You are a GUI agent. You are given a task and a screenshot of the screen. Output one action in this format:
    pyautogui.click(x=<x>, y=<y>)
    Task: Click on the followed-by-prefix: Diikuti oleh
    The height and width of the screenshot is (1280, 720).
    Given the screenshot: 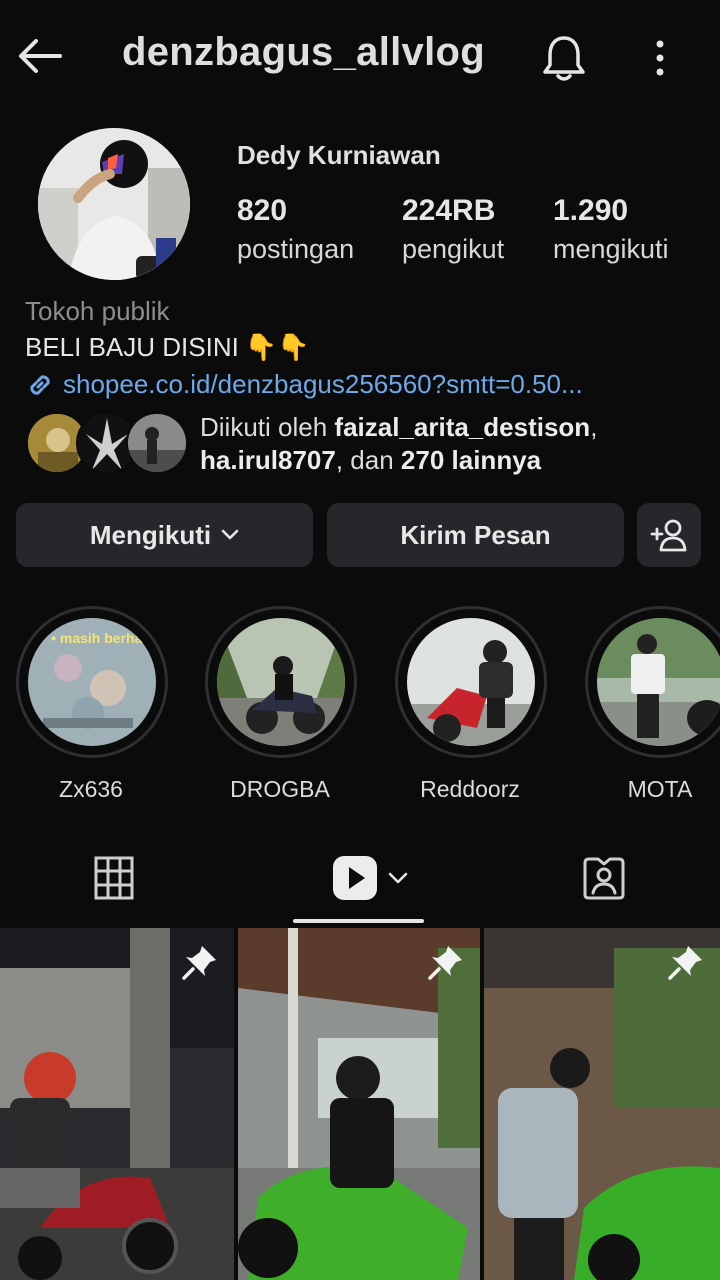 What is the action you would take?
    pyautogui.click(x=267, y=427)
    